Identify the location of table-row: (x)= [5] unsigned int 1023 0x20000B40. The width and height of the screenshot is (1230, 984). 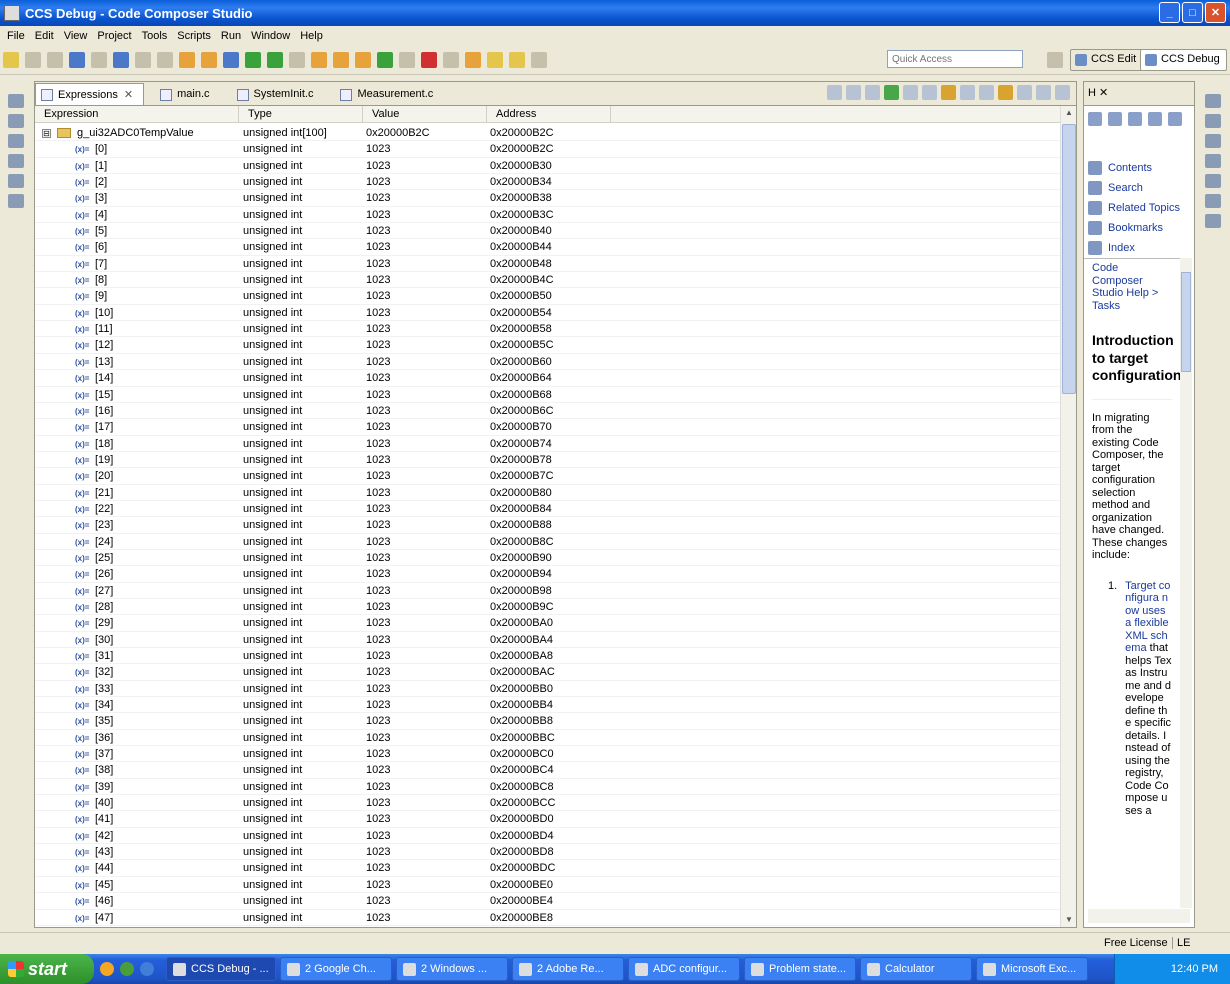
(547, 231).